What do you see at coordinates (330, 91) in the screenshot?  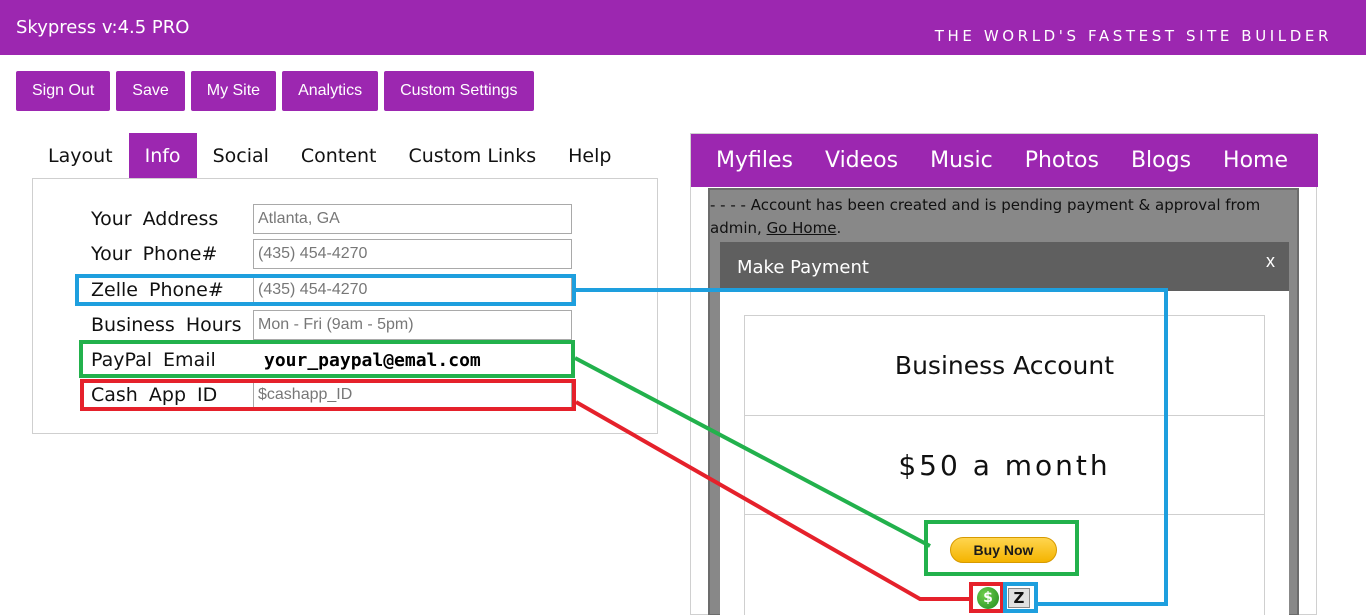 I see `analytics-button: Analytics` at bounding box center [330, 91].